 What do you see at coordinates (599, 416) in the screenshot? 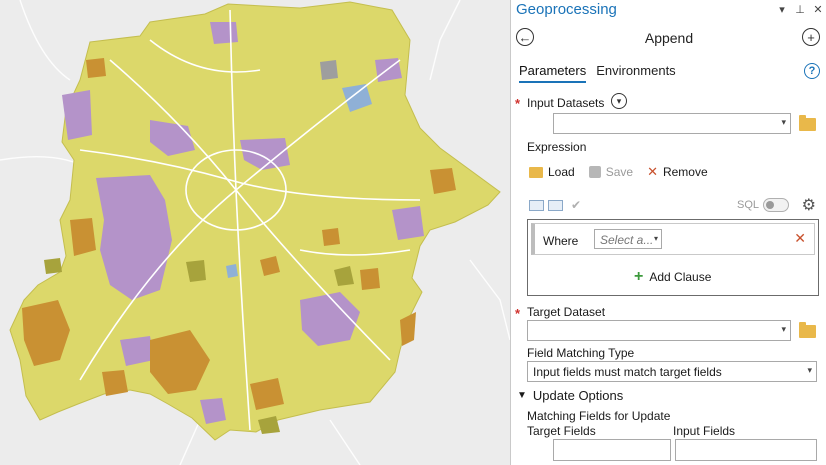
I see `matching-fields-label: Matching Fields for Update` at bounding box center [599, 416].